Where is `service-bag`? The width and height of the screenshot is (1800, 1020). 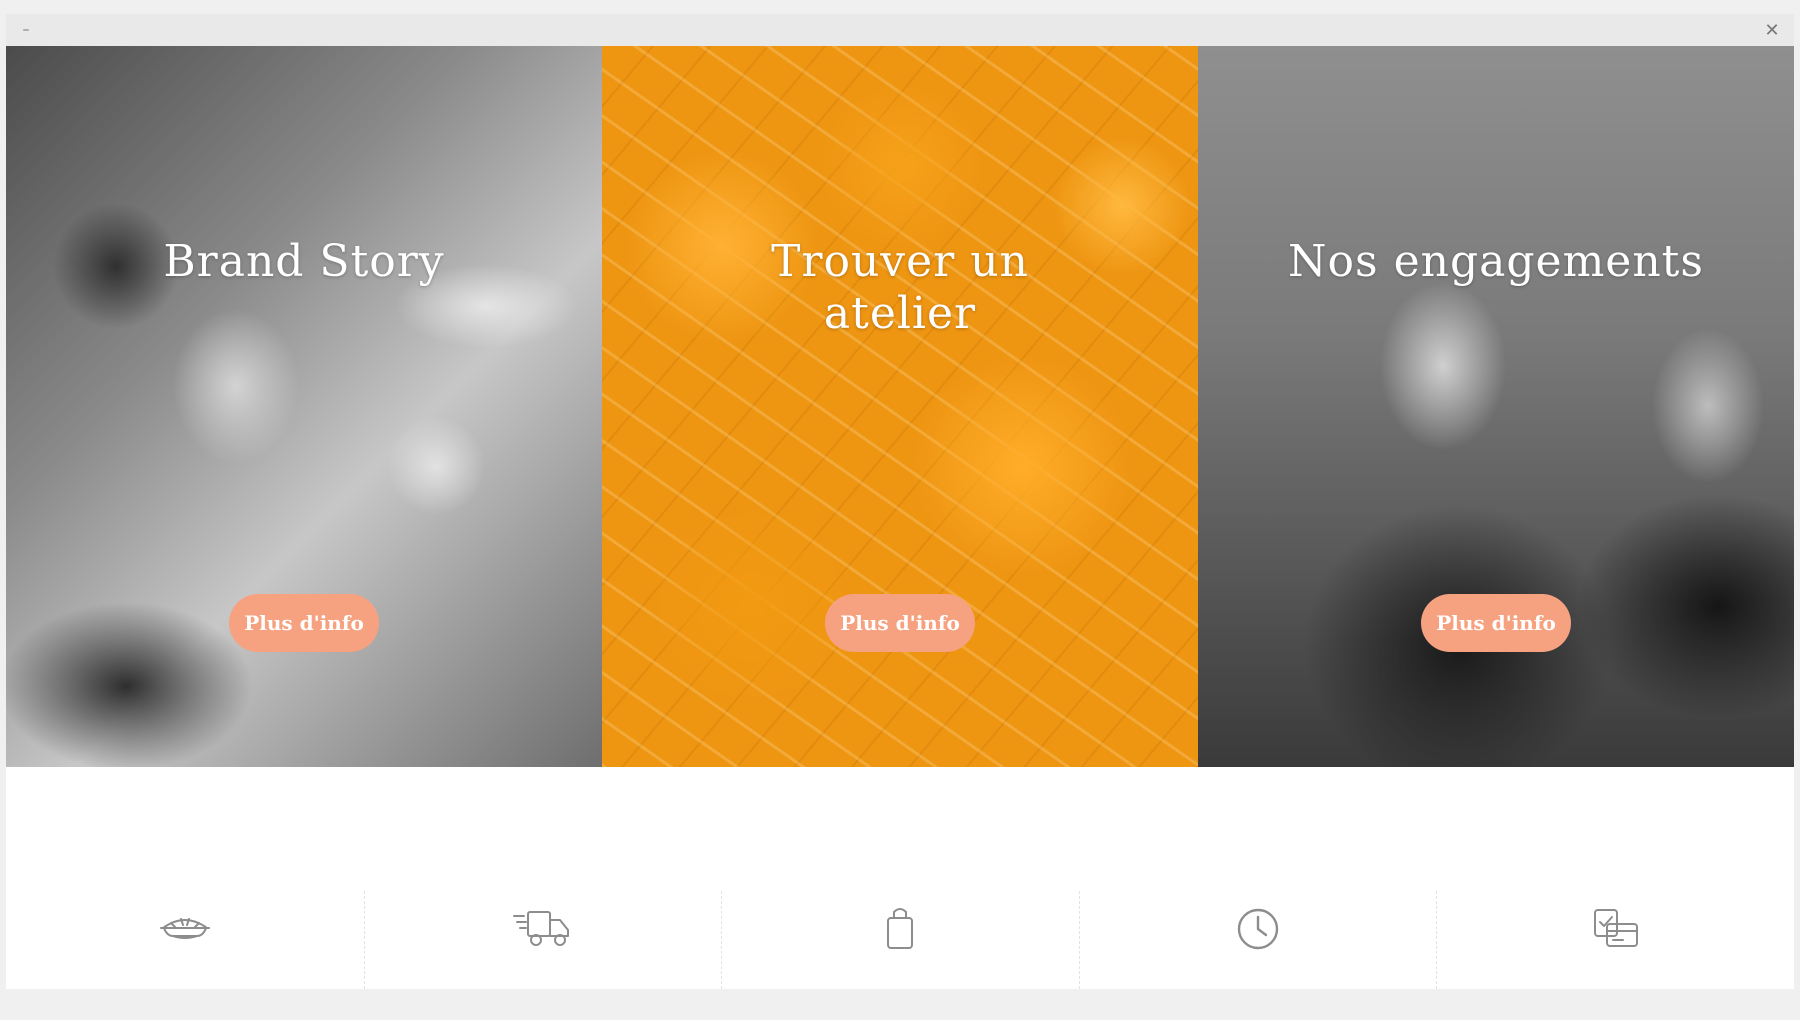 service-bag is located at coordinates (900, 928).